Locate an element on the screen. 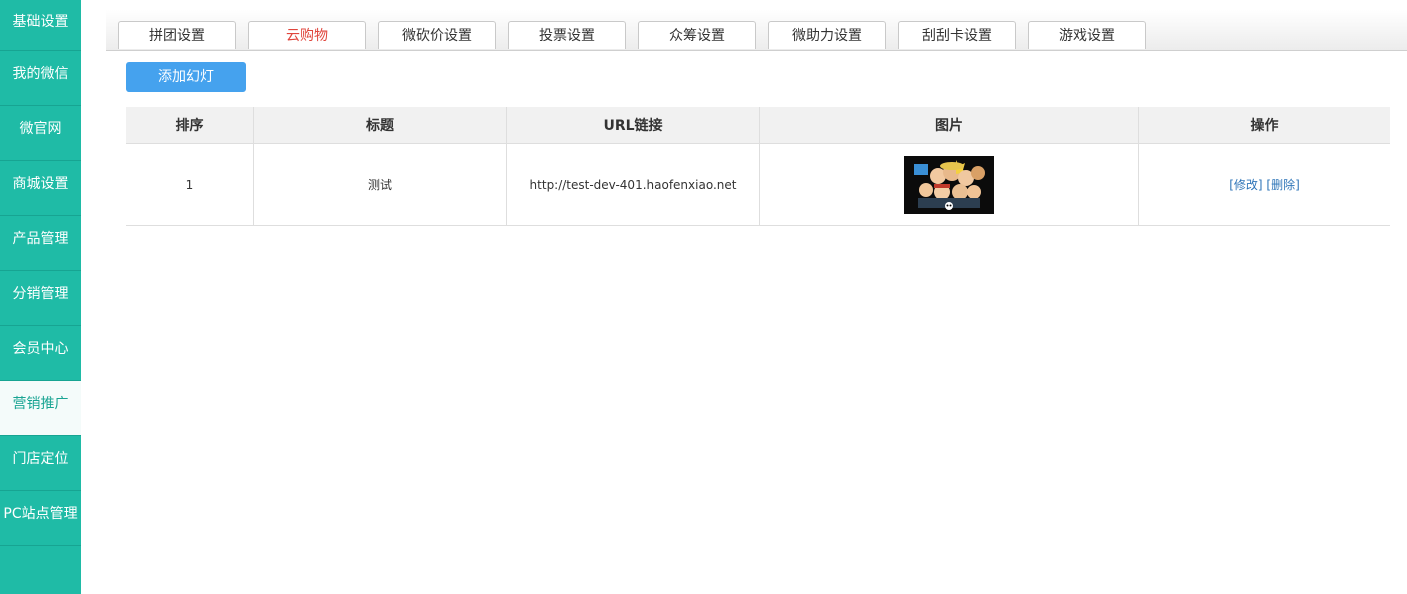  column-header-image: 图片 is located at coordinates (949, 125).